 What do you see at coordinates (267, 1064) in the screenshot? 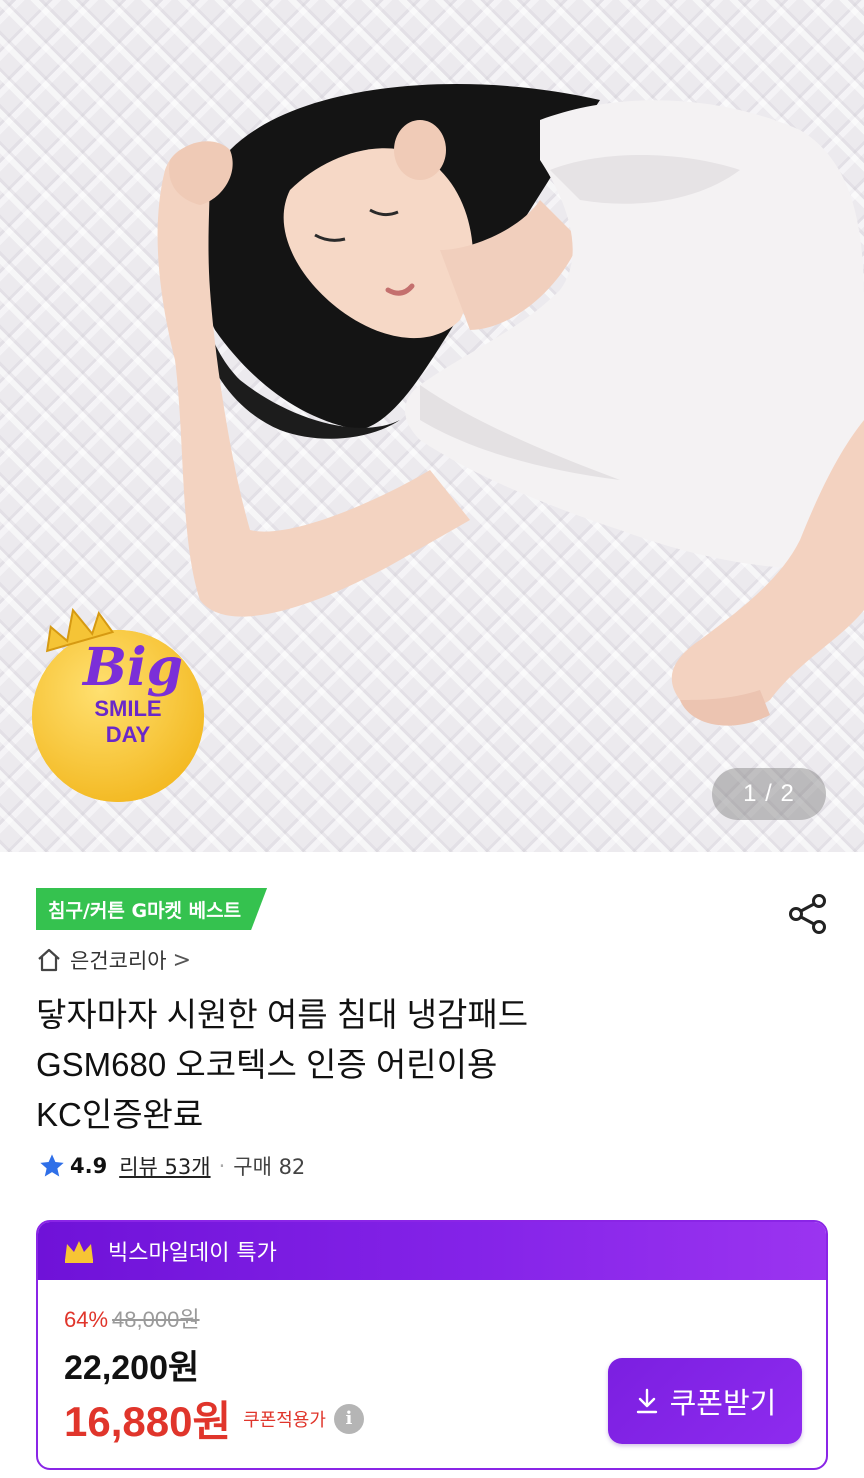
I see `product-title-line: GSM680 오코텍스 인증 어린이용` at bounding box center [267, 1064].